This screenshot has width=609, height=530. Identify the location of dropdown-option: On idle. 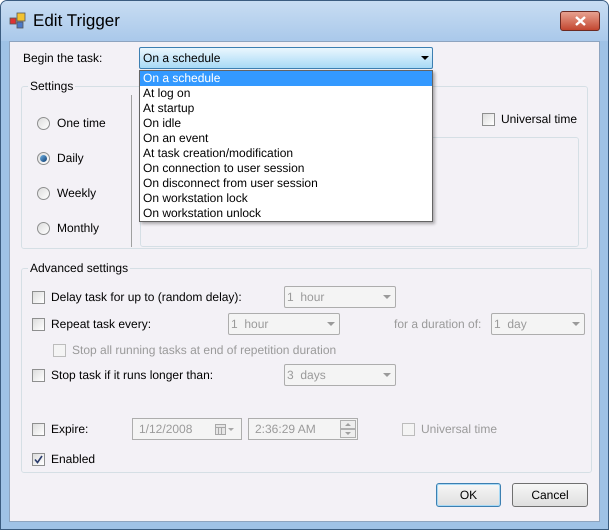
(286, 123).